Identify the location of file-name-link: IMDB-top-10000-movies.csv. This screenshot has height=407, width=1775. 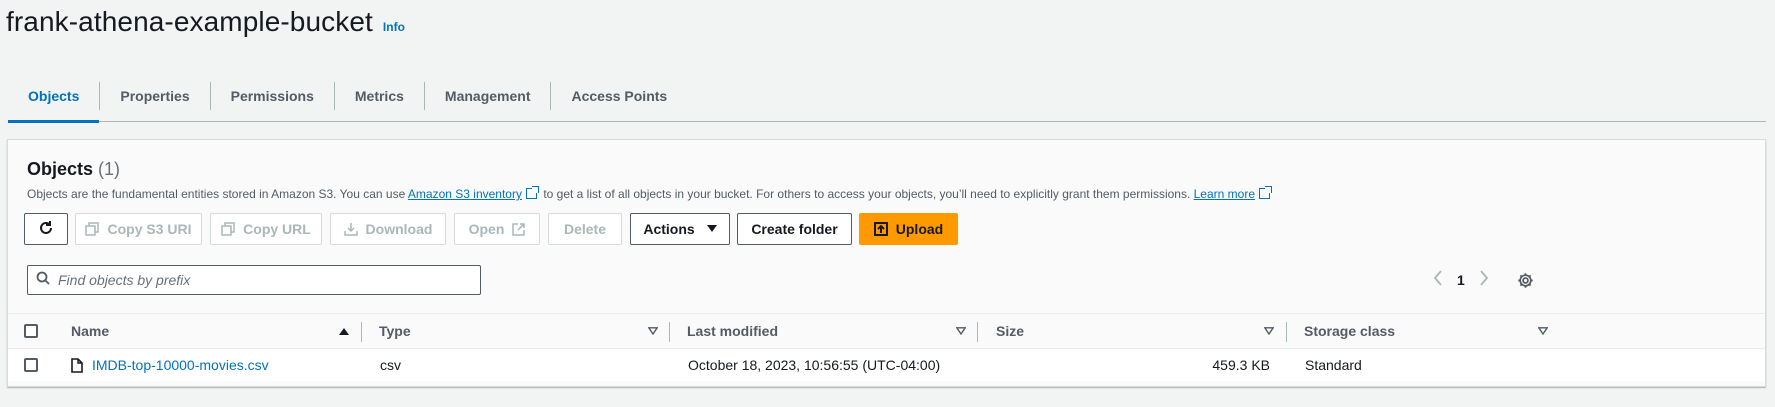
(180, 365).